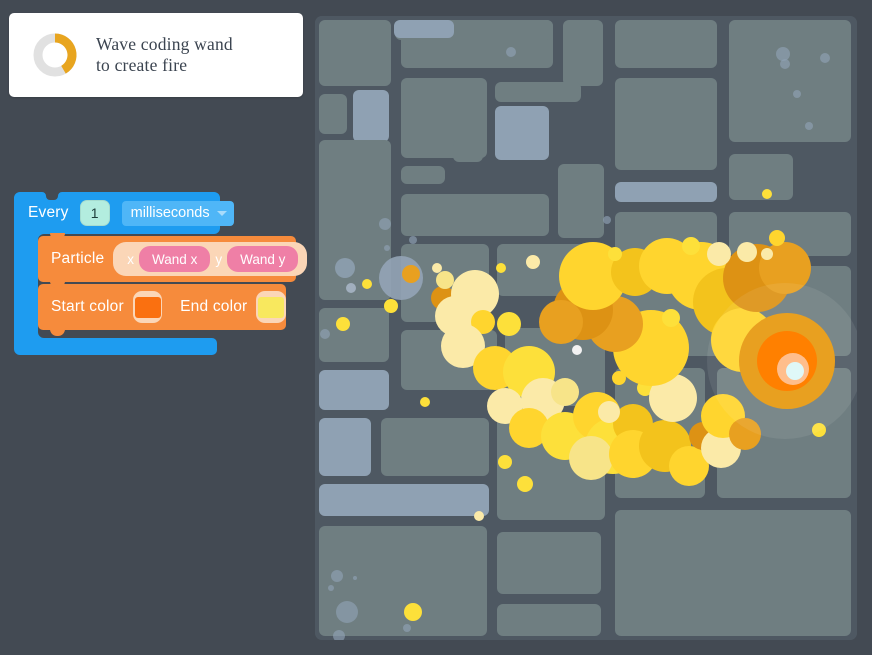 This screenshot has width=872, height=655. I want to click on wand-tip, so click(782, 361).